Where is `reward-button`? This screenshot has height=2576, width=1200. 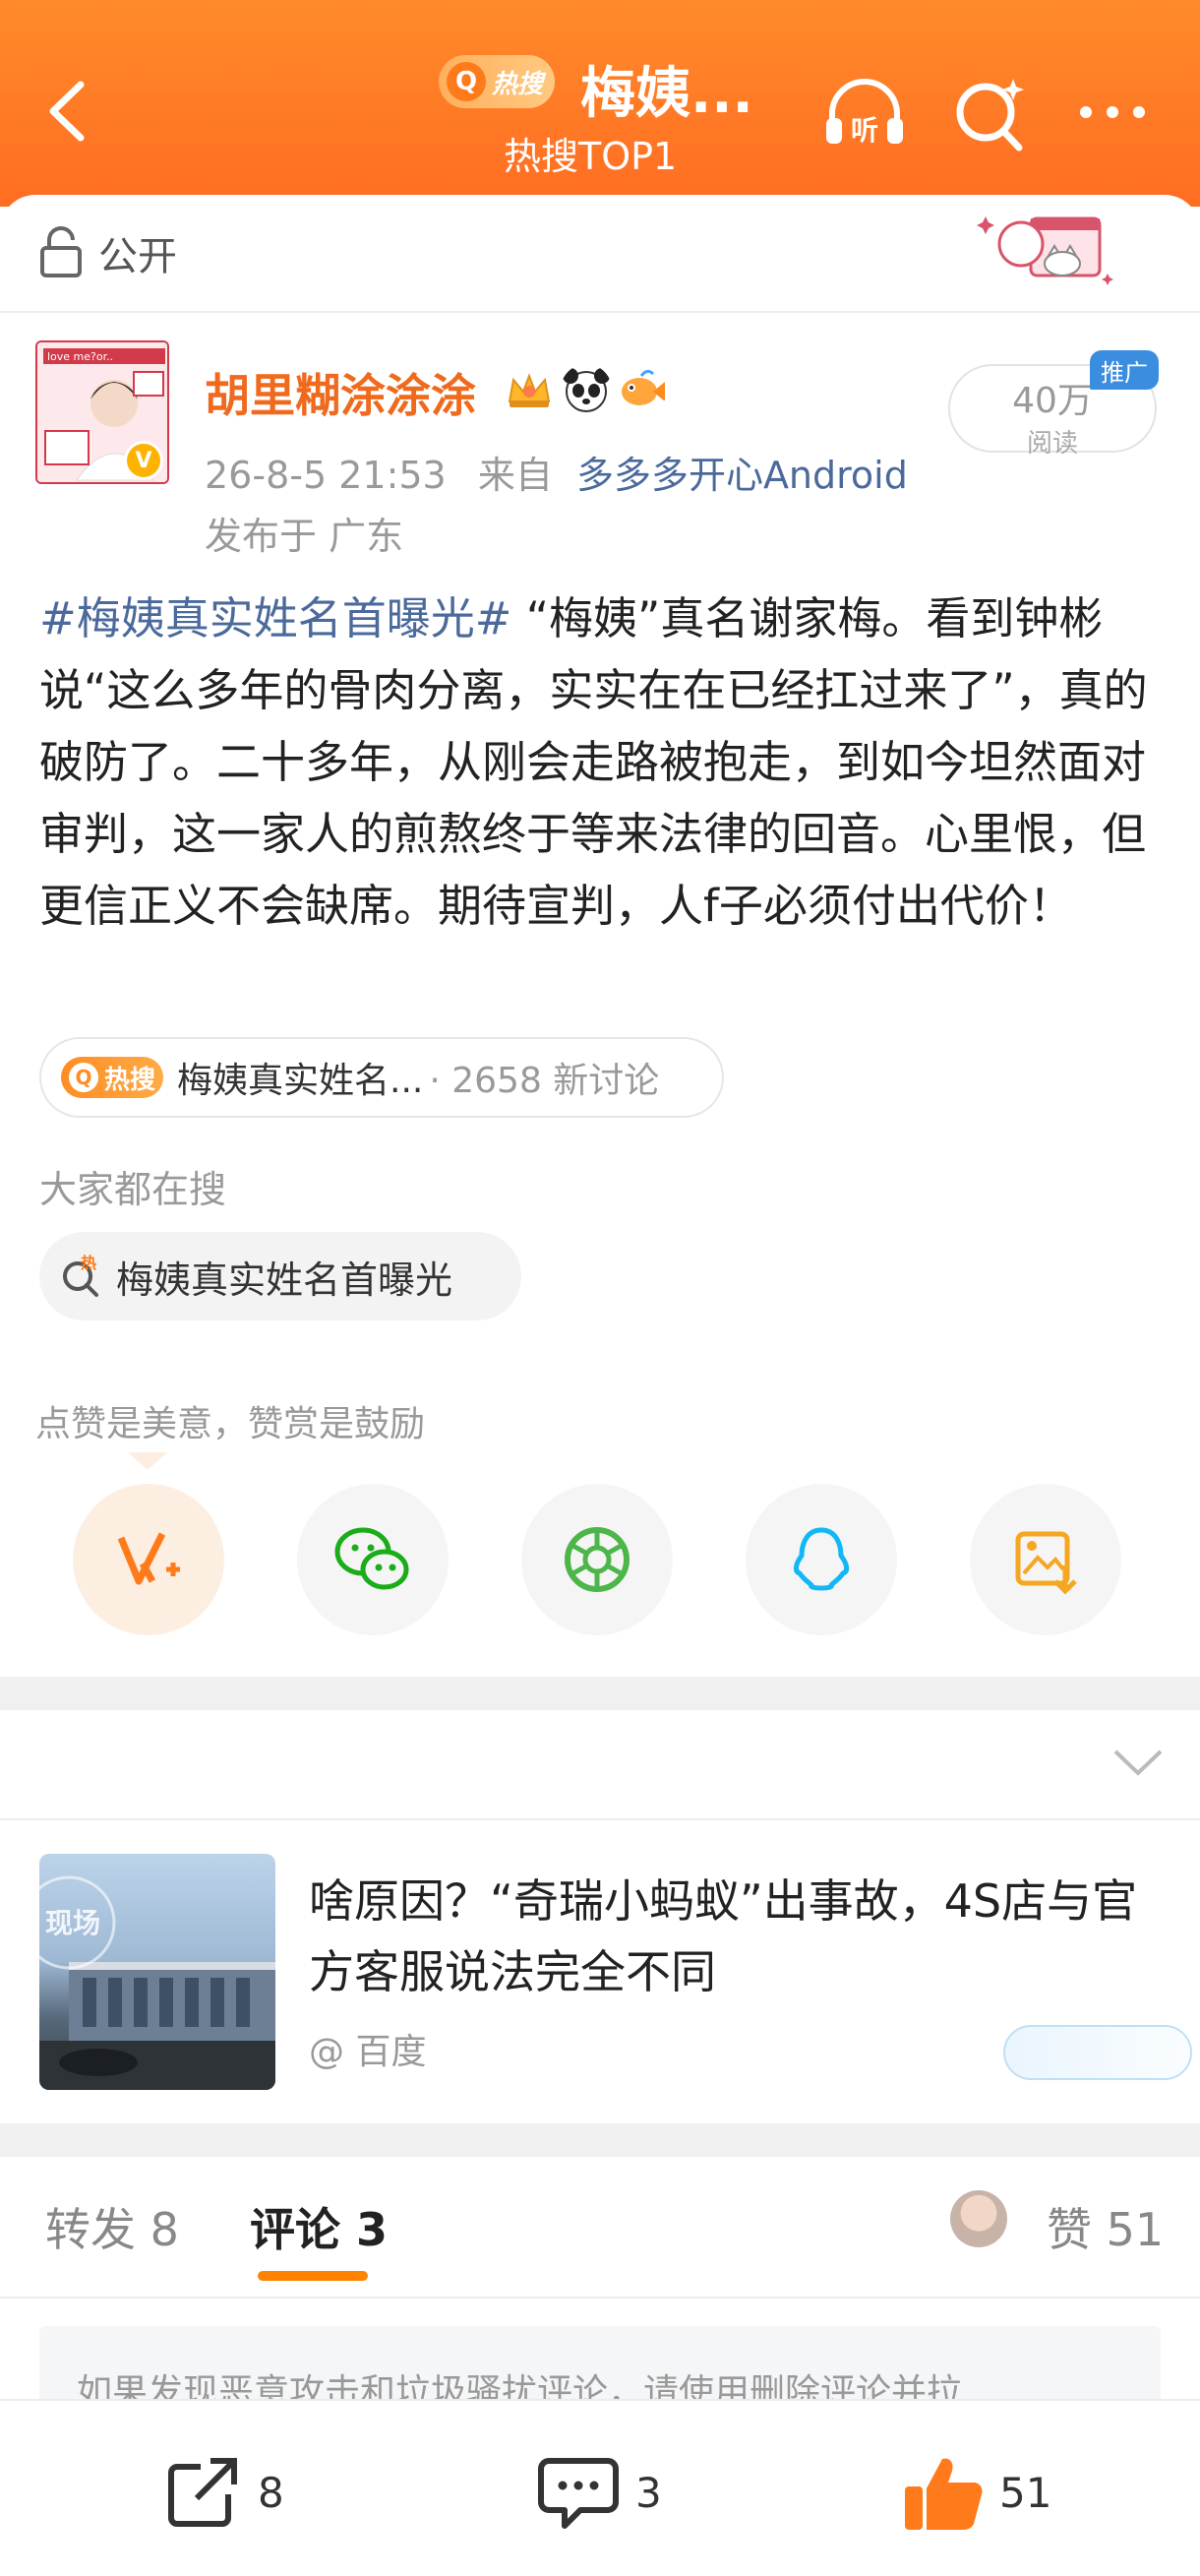 reward-button is located at coordinates (148, 1559).